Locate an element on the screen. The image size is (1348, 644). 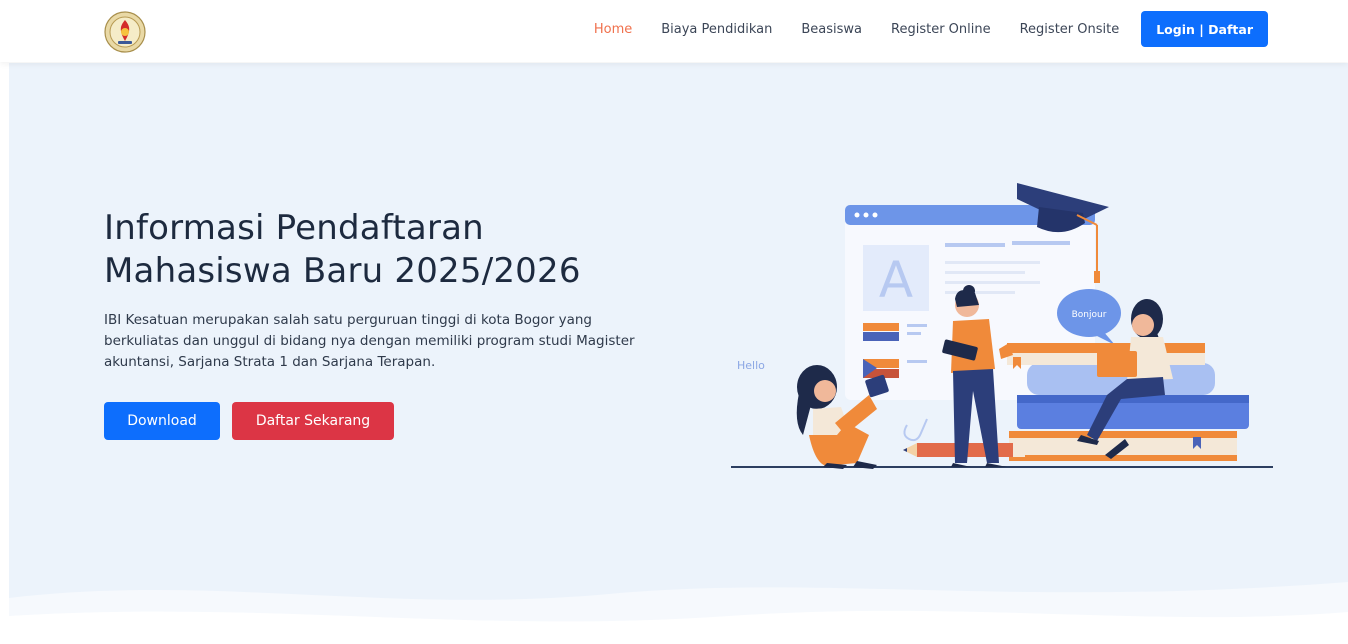
nav-biaya-pendidikan: Biaya Pendidikan is located at coordinates (716, 29).